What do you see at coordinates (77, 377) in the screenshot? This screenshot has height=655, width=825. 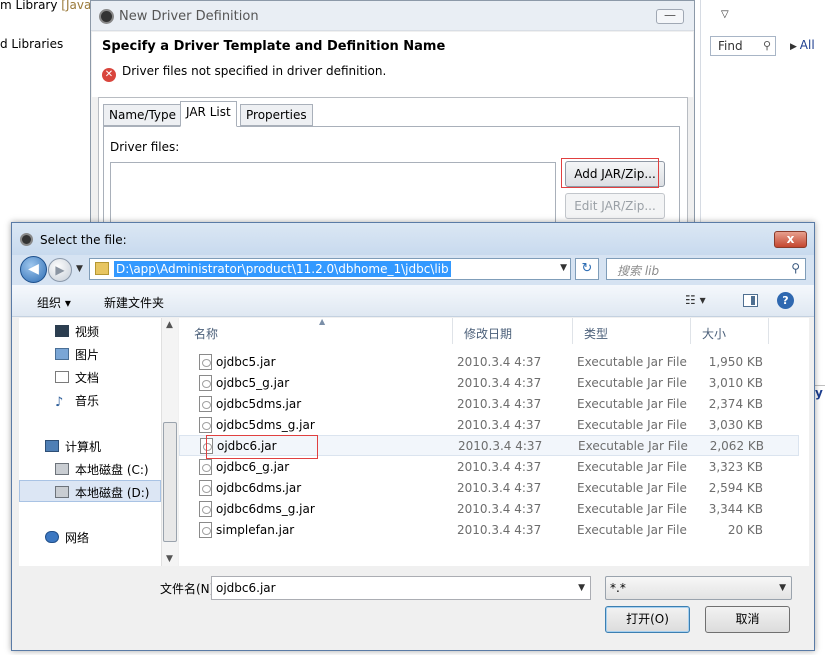 I see `nav-item-documents: 文档` at bounding box center [77, 377].